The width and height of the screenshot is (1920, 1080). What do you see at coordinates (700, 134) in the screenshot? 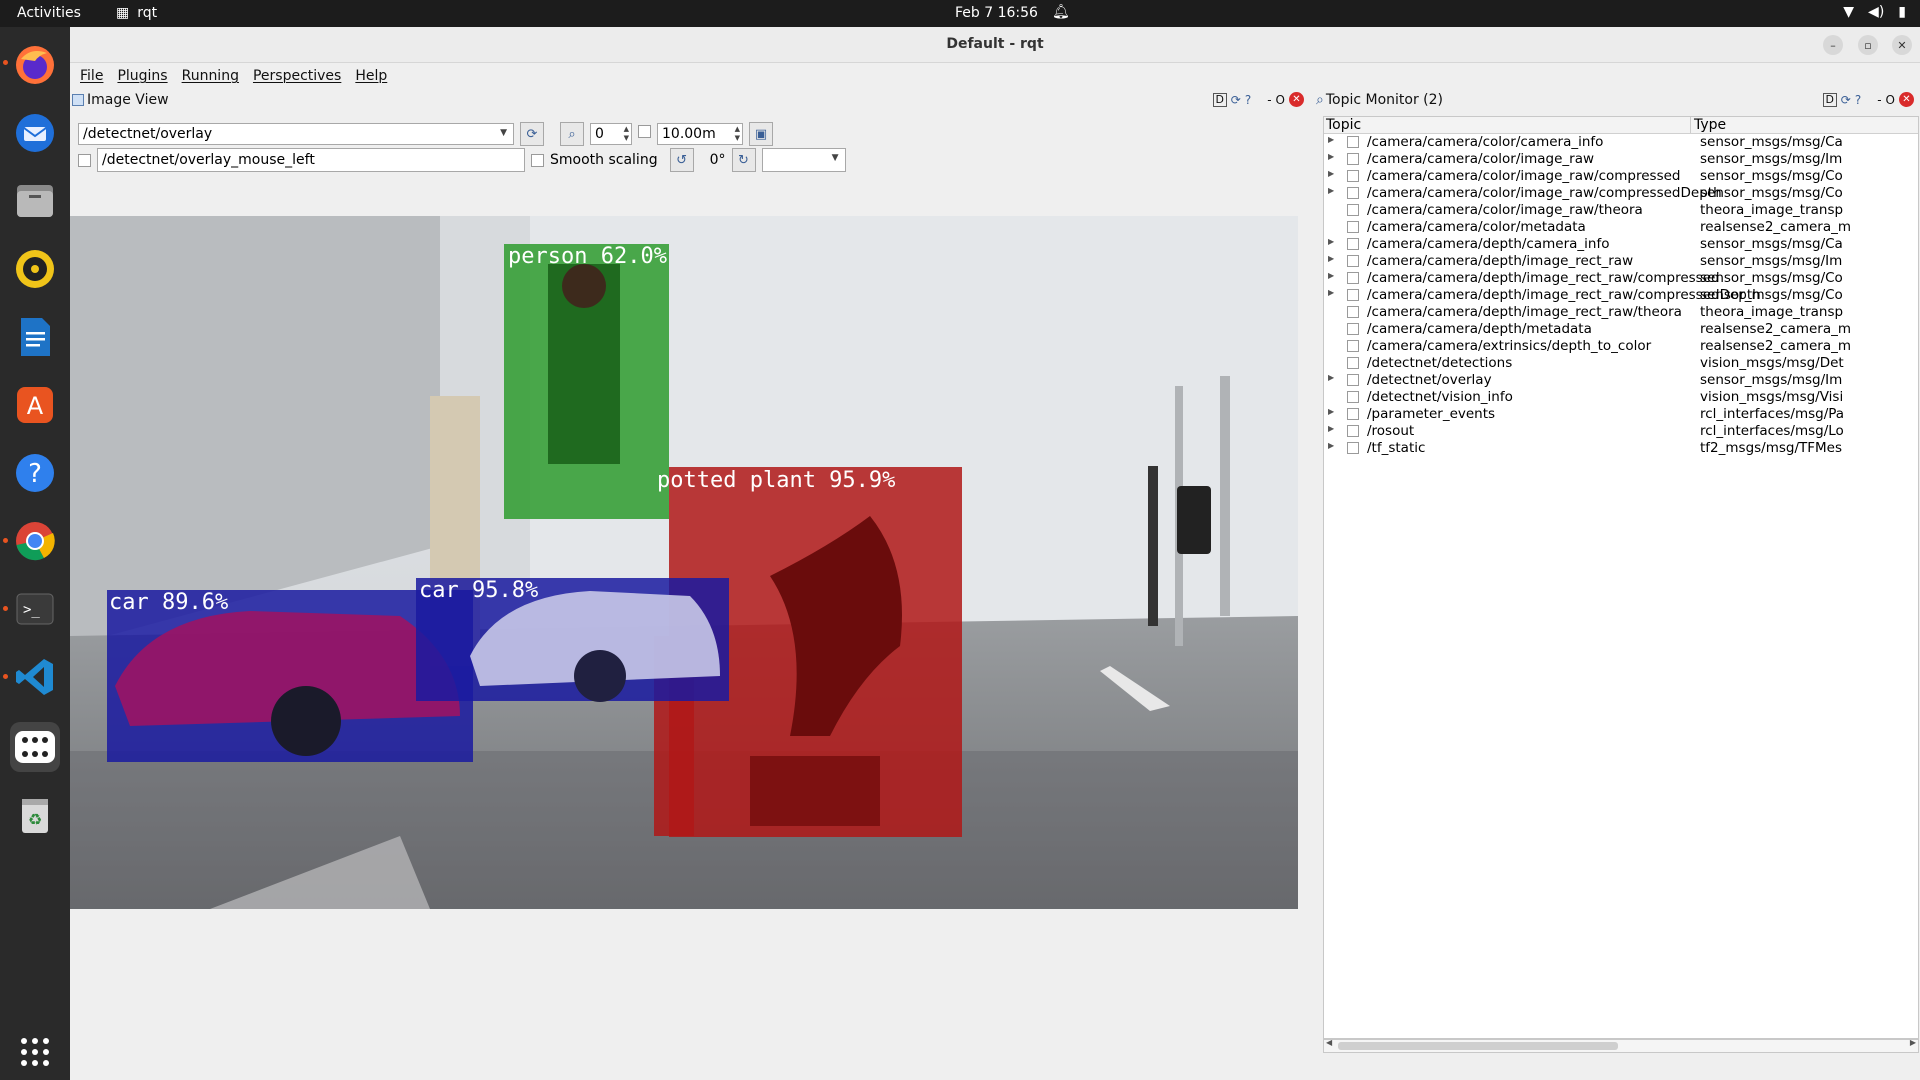
I see `max-range-spinbox: 10.00m ▲ ▼` at bounding box center [700, 134].